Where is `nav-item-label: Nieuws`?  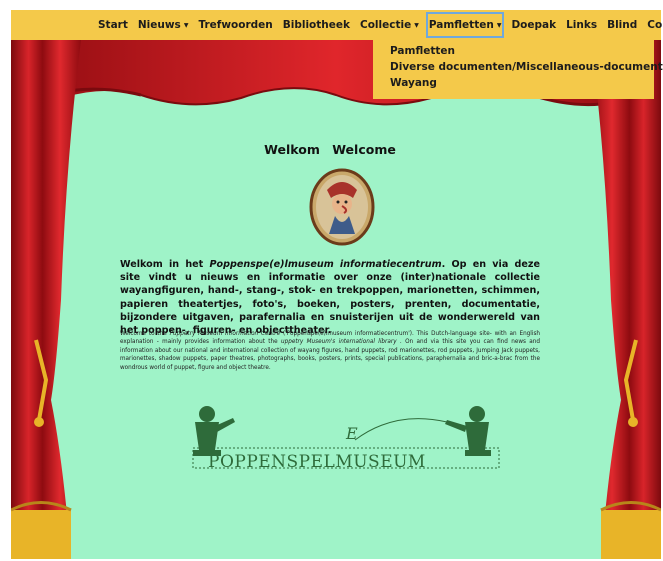
nav-item-label: Nieuws is located at coordinates (159, 25).